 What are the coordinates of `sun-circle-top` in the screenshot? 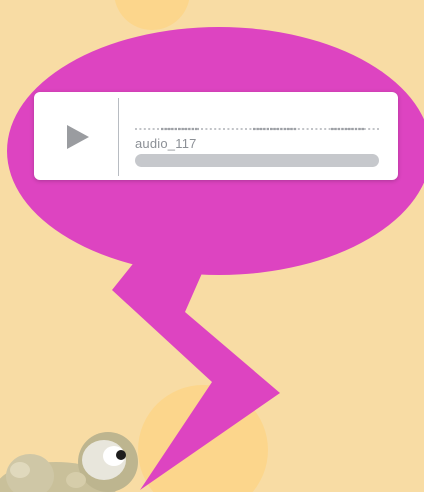 It's located at (152, 15).